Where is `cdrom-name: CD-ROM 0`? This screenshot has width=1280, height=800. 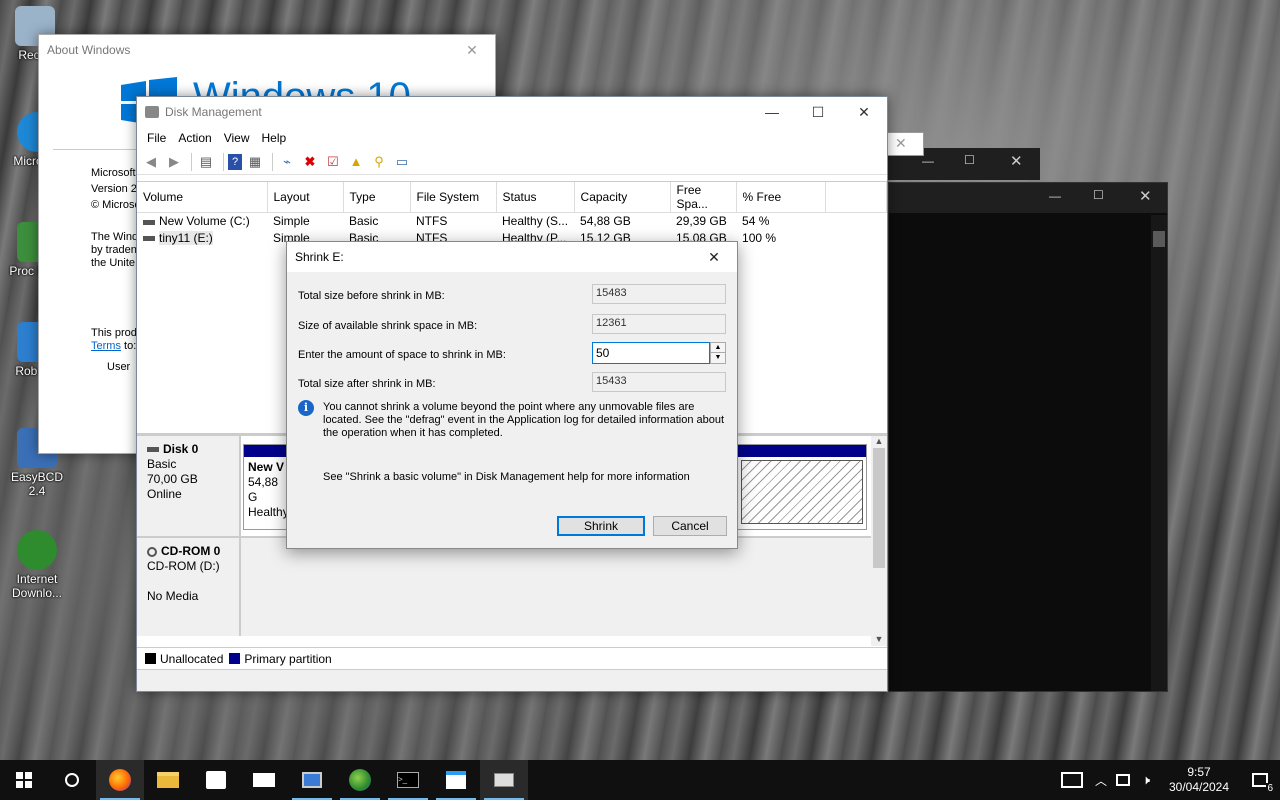
cdrom-name: CD-ROM 0 is located at coordinates (191, 551).